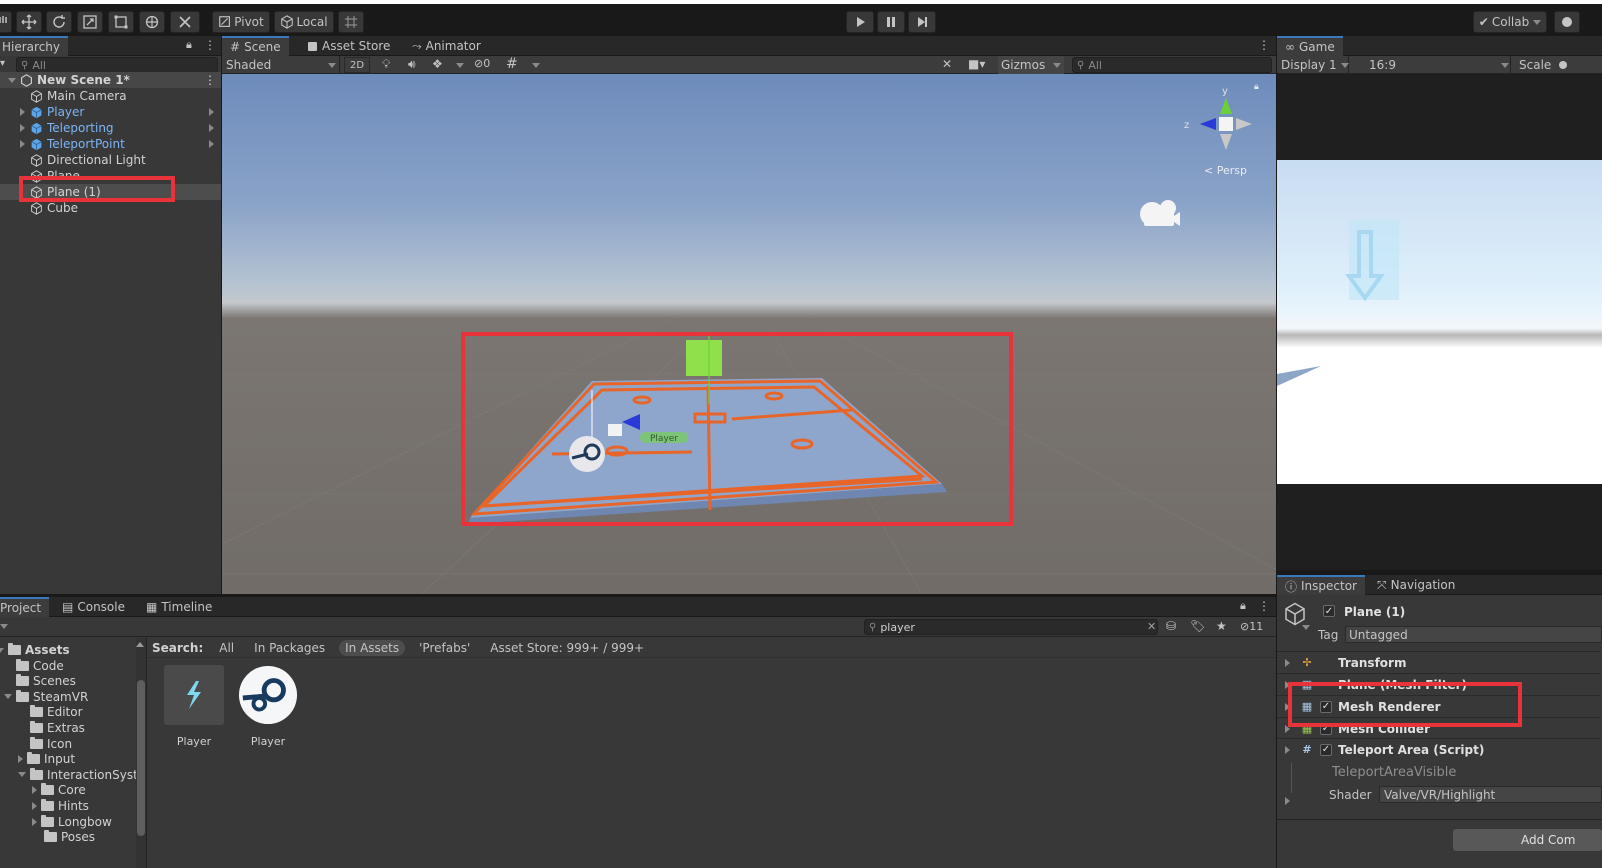 The image size is (1602, 868). What do you see at coordinates (372, 647) in the screenshot?
I see `search-filter-option: In Assets` at bounding box center [372, 647].